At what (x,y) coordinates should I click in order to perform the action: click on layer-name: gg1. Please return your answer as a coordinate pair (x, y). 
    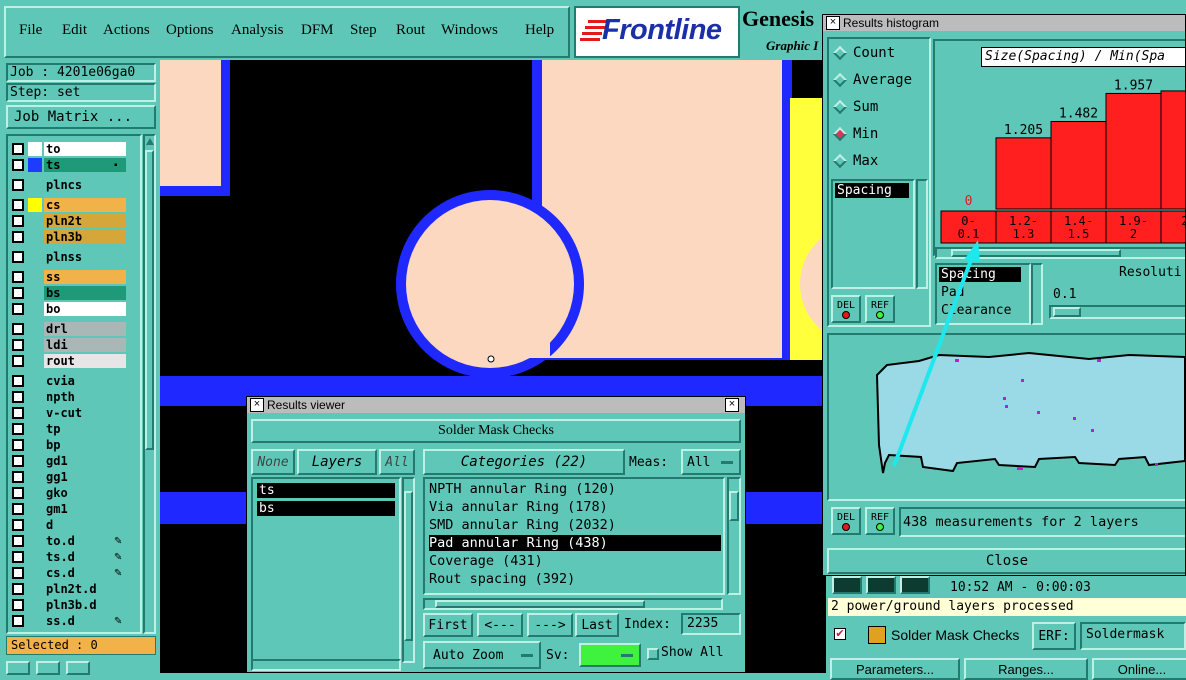
    Looking at the image, I should click on (85, 477).